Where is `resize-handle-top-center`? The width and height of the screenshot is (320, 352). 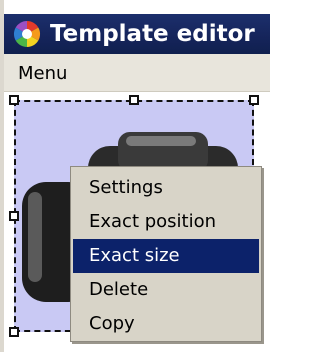
resize-handle-top-center is located at coordinates (134, 100).